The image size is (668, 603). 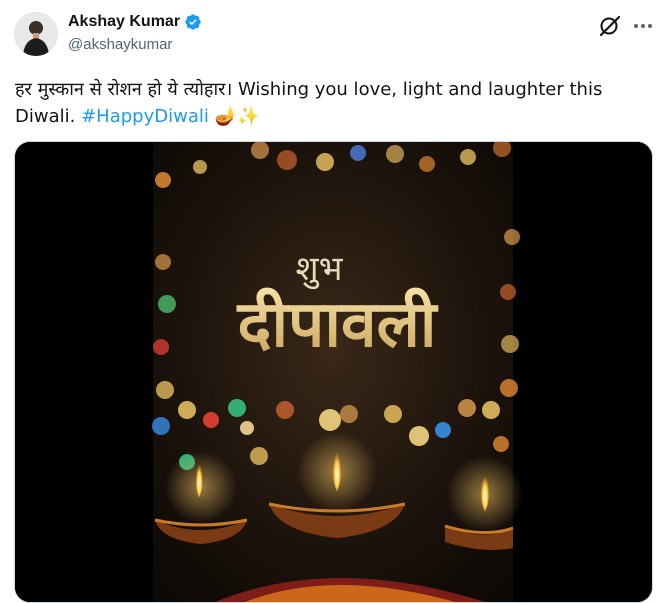 What do you see at coordinates (337, 324) in the screenshot?
I see `media-title-large: दीपावली` at bounding box center [337, 324].